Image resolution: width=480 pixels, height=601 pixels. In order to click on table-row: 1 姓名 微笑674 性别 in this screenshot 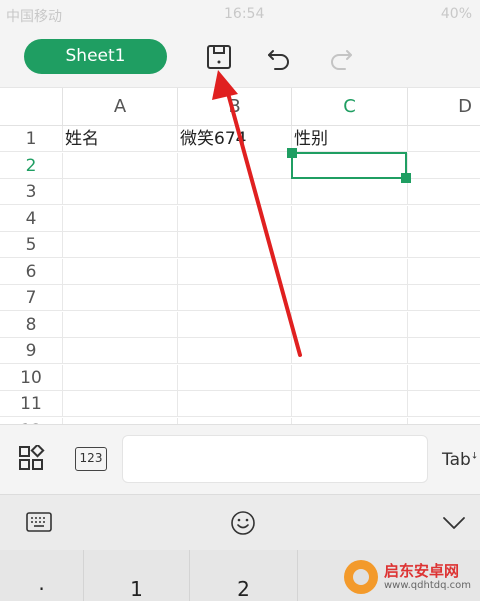, I will do `click(240, 139)`.